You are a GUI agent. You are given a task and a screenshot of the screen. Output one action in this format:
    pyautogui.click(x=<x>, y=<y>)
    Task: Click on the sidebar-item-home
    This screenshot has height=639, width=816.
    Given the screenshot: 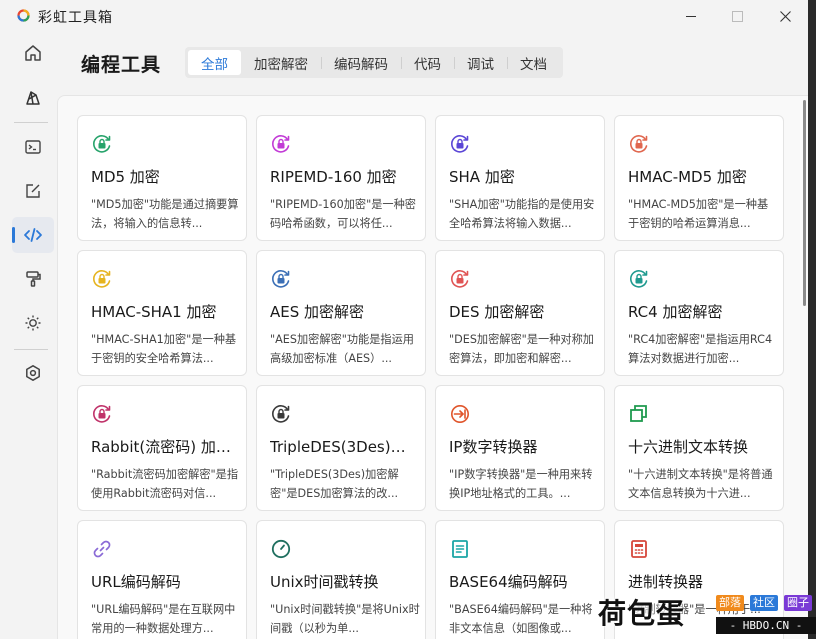 What is the action you would take?
    pyautogui.click(x=33, y=53)
    